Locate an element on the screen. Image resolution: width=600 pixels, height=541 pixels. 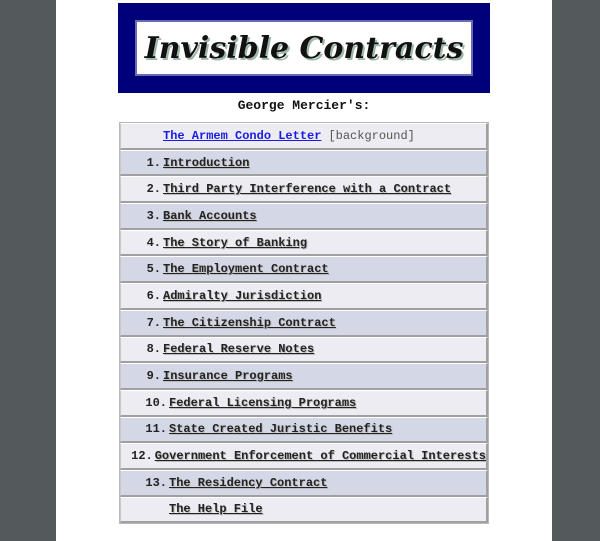
item-number: 11. is located at coordinates (156, 429).